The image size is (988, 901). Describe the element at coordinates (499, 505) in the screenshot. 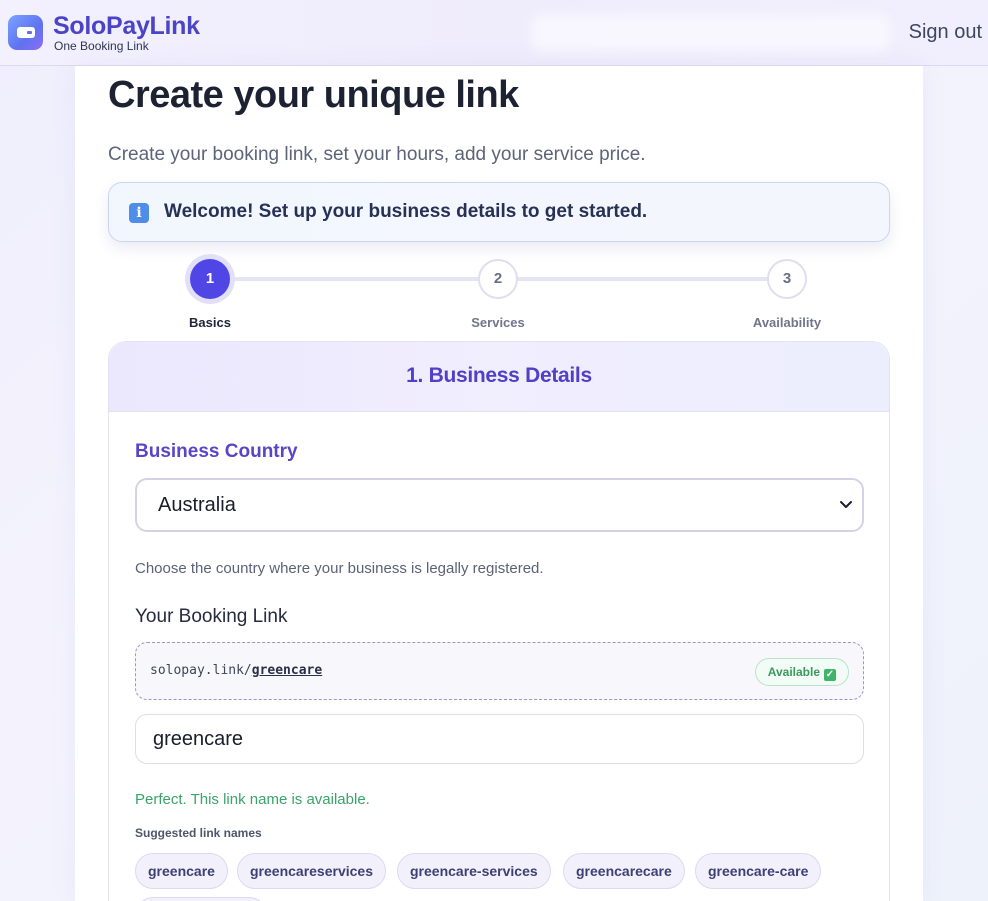

I see `business-country-select: Australia` at that location.